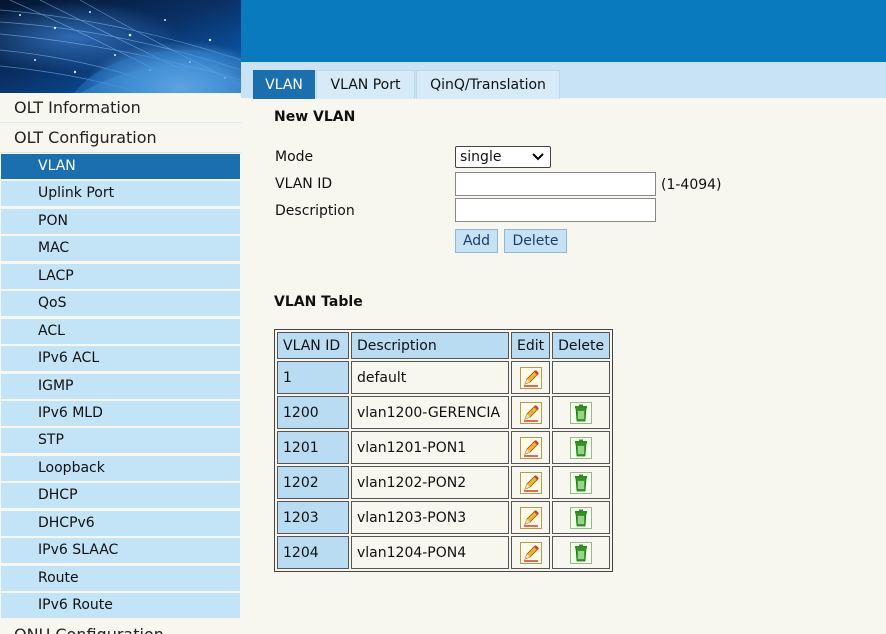  What do you see at coordinates (555, 210) in the screenshot?
I see `description-input` at bounding box center [555, 210].